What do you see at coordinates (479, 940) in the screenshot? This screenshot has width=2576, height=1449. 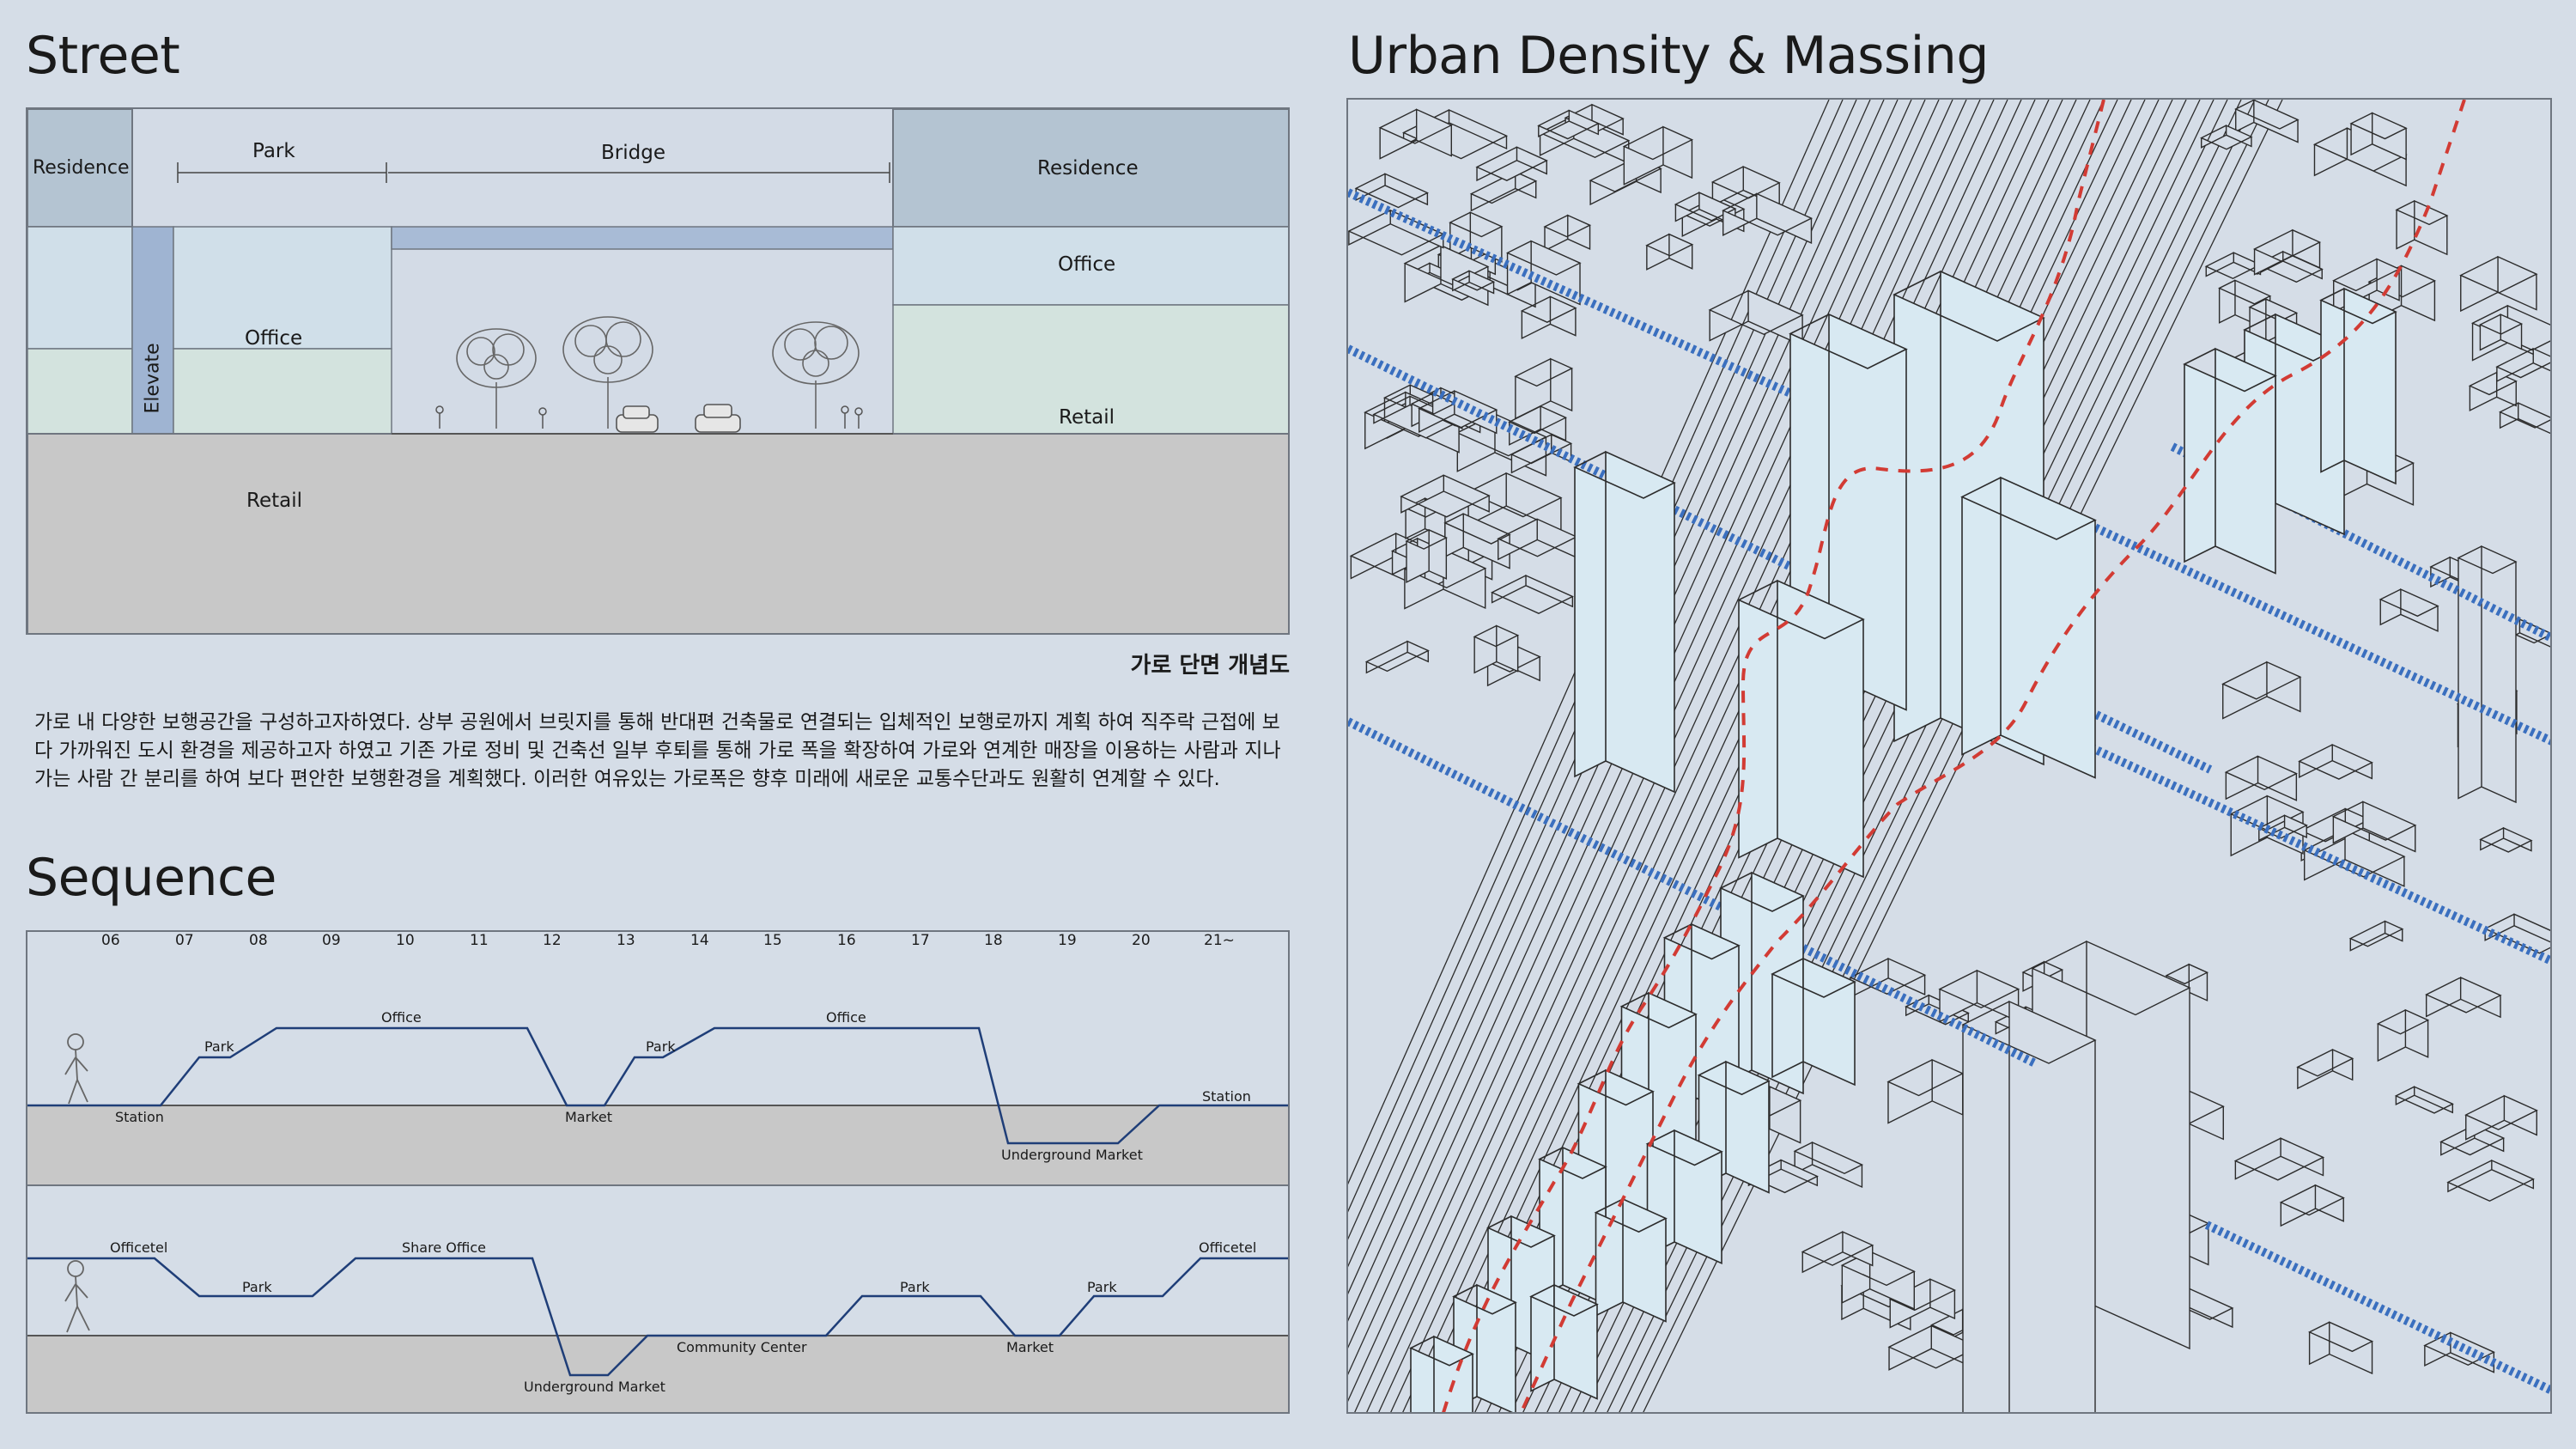 I see `hour-label: 11` at bounding box center [479, 940].